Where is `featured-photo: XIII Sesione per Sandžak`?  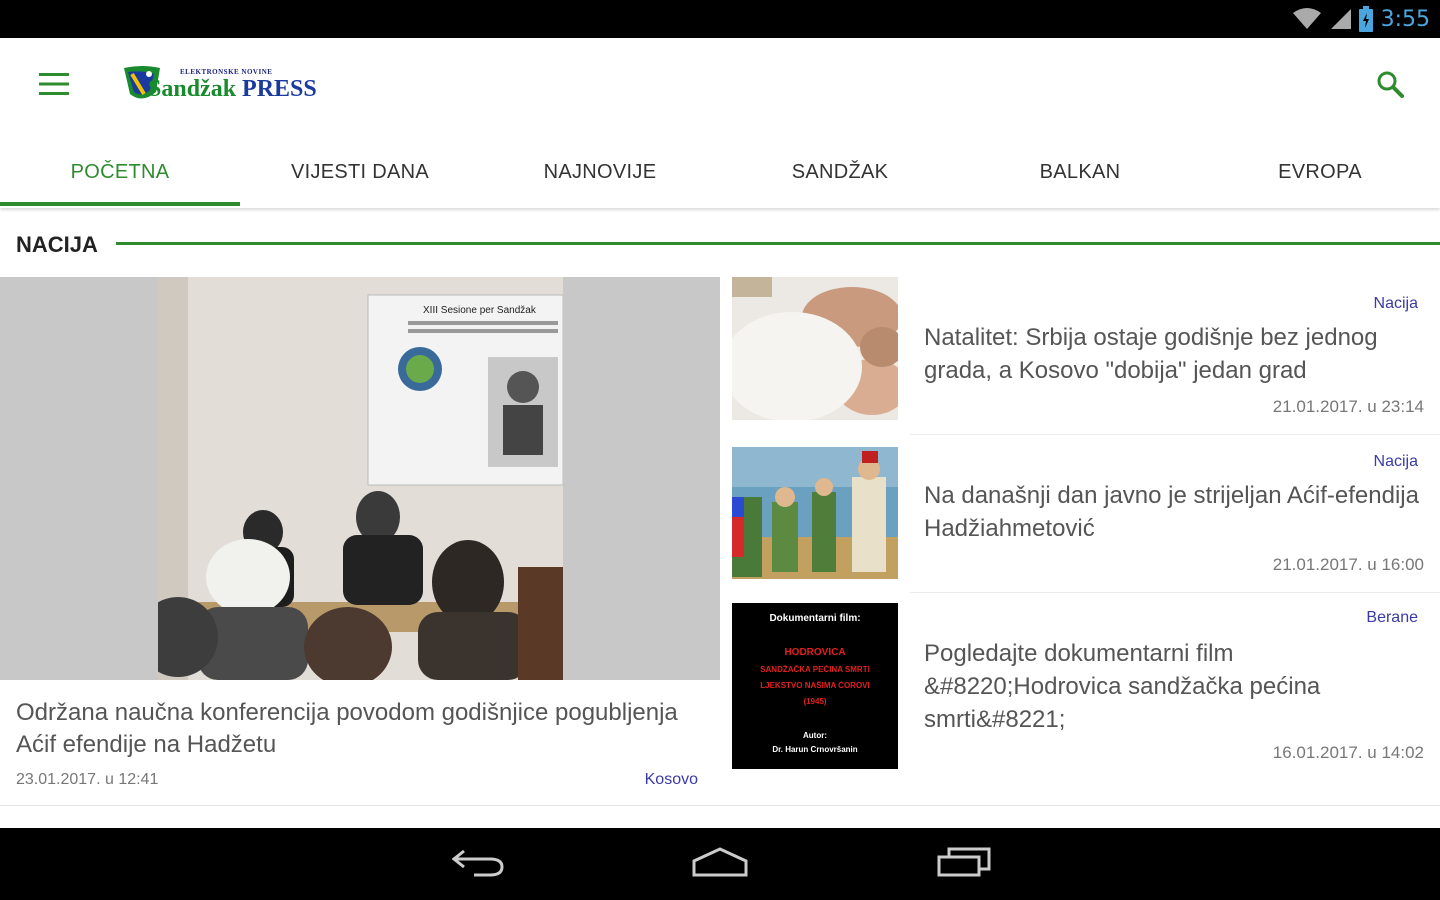
featured-photo: XIII Sesione per Sandžak is located at coordinates (360, 478).